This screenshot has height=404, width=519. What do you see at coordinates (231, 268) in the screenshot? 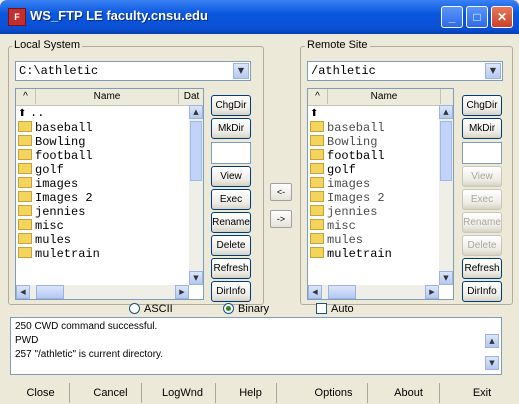
I see `local-refresh-button: Refresh` at bounding box center [231, 268].